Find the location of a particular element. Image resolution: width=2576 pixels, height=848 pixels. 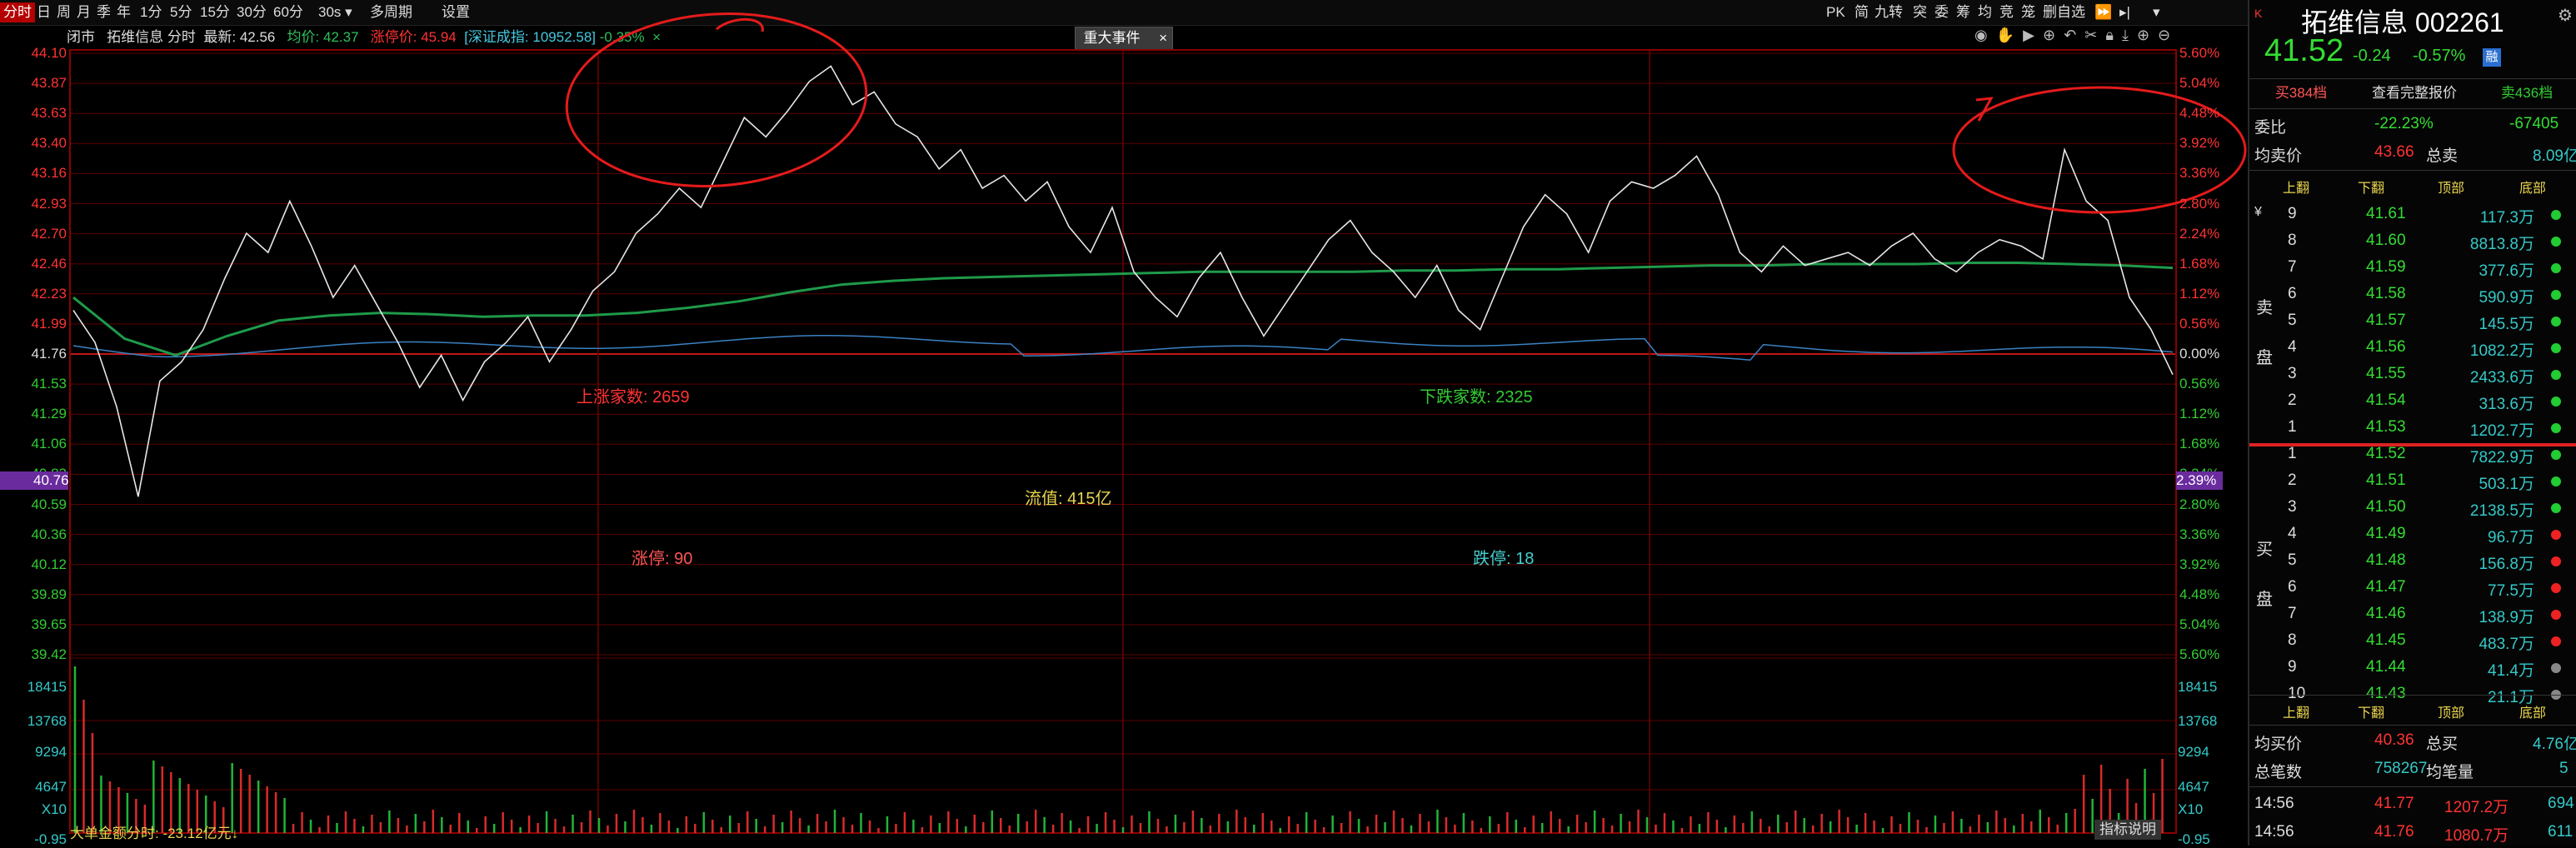

price-axis-label: 40.36 is located at coordinates (49, 534).